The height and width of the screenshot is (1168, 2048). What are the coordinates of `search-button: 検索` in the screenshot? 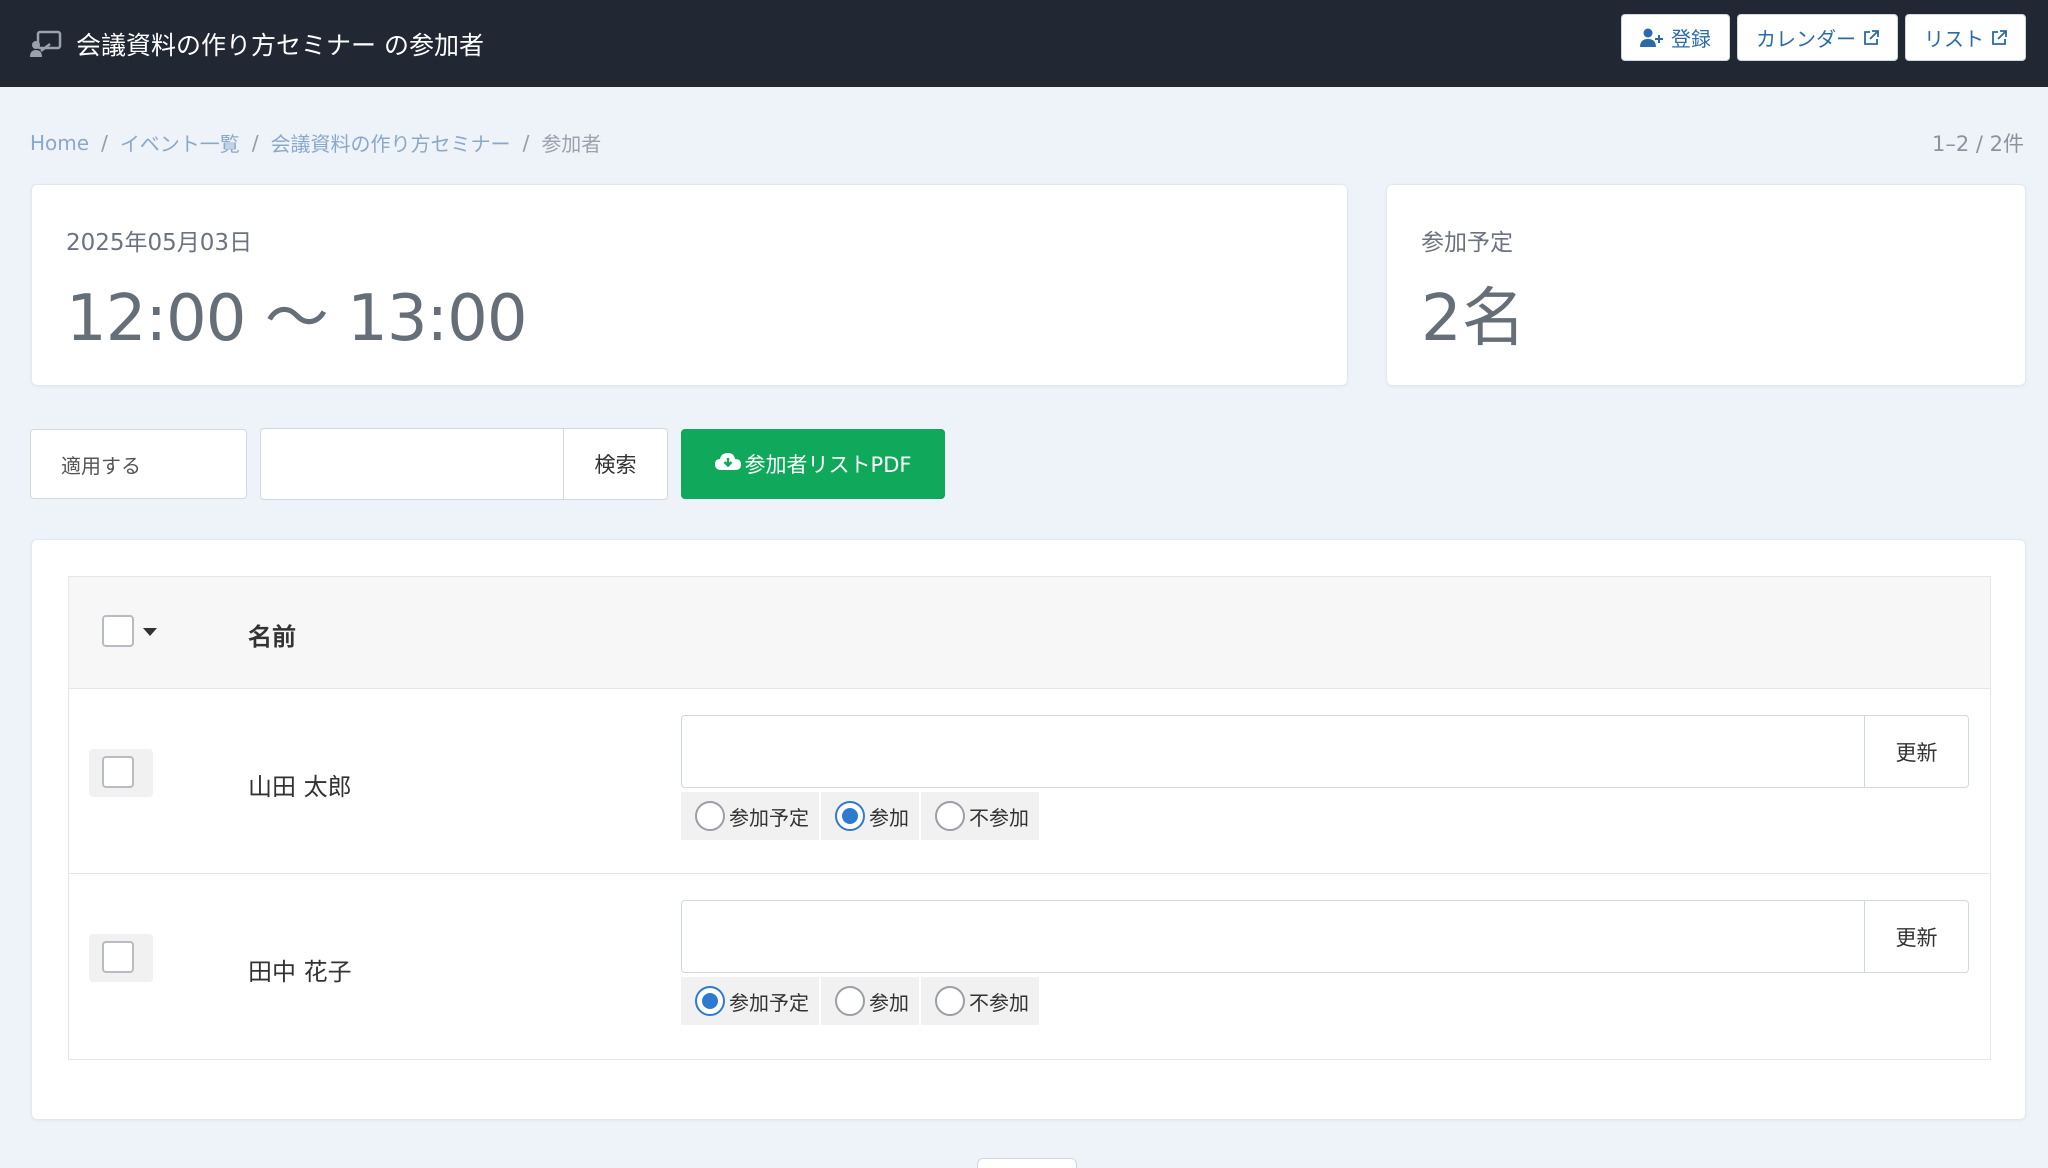 It's located at (616, 464).